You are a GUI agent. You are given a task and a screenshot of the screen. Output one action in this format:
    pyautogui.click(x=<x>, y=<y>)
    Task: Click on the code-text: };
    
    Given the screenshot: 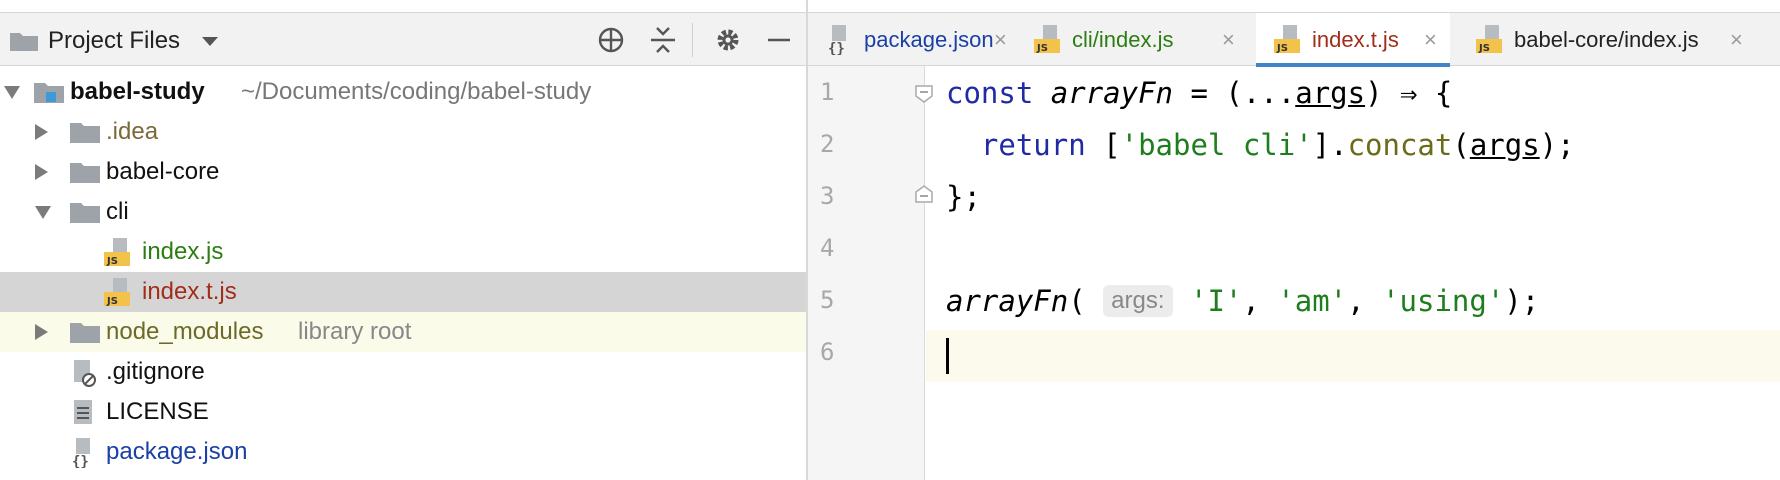 What is the action you would take?
    pyautogui.click(x=963, y=197)
    